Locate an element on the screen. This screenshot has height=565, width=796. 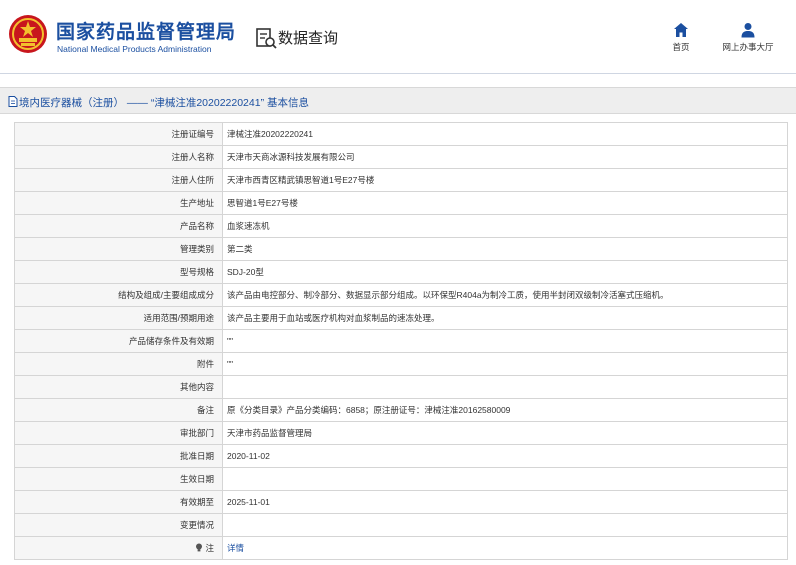
table-row: 型号规格 SDJ-20型 is located at coordinates (401, 272).